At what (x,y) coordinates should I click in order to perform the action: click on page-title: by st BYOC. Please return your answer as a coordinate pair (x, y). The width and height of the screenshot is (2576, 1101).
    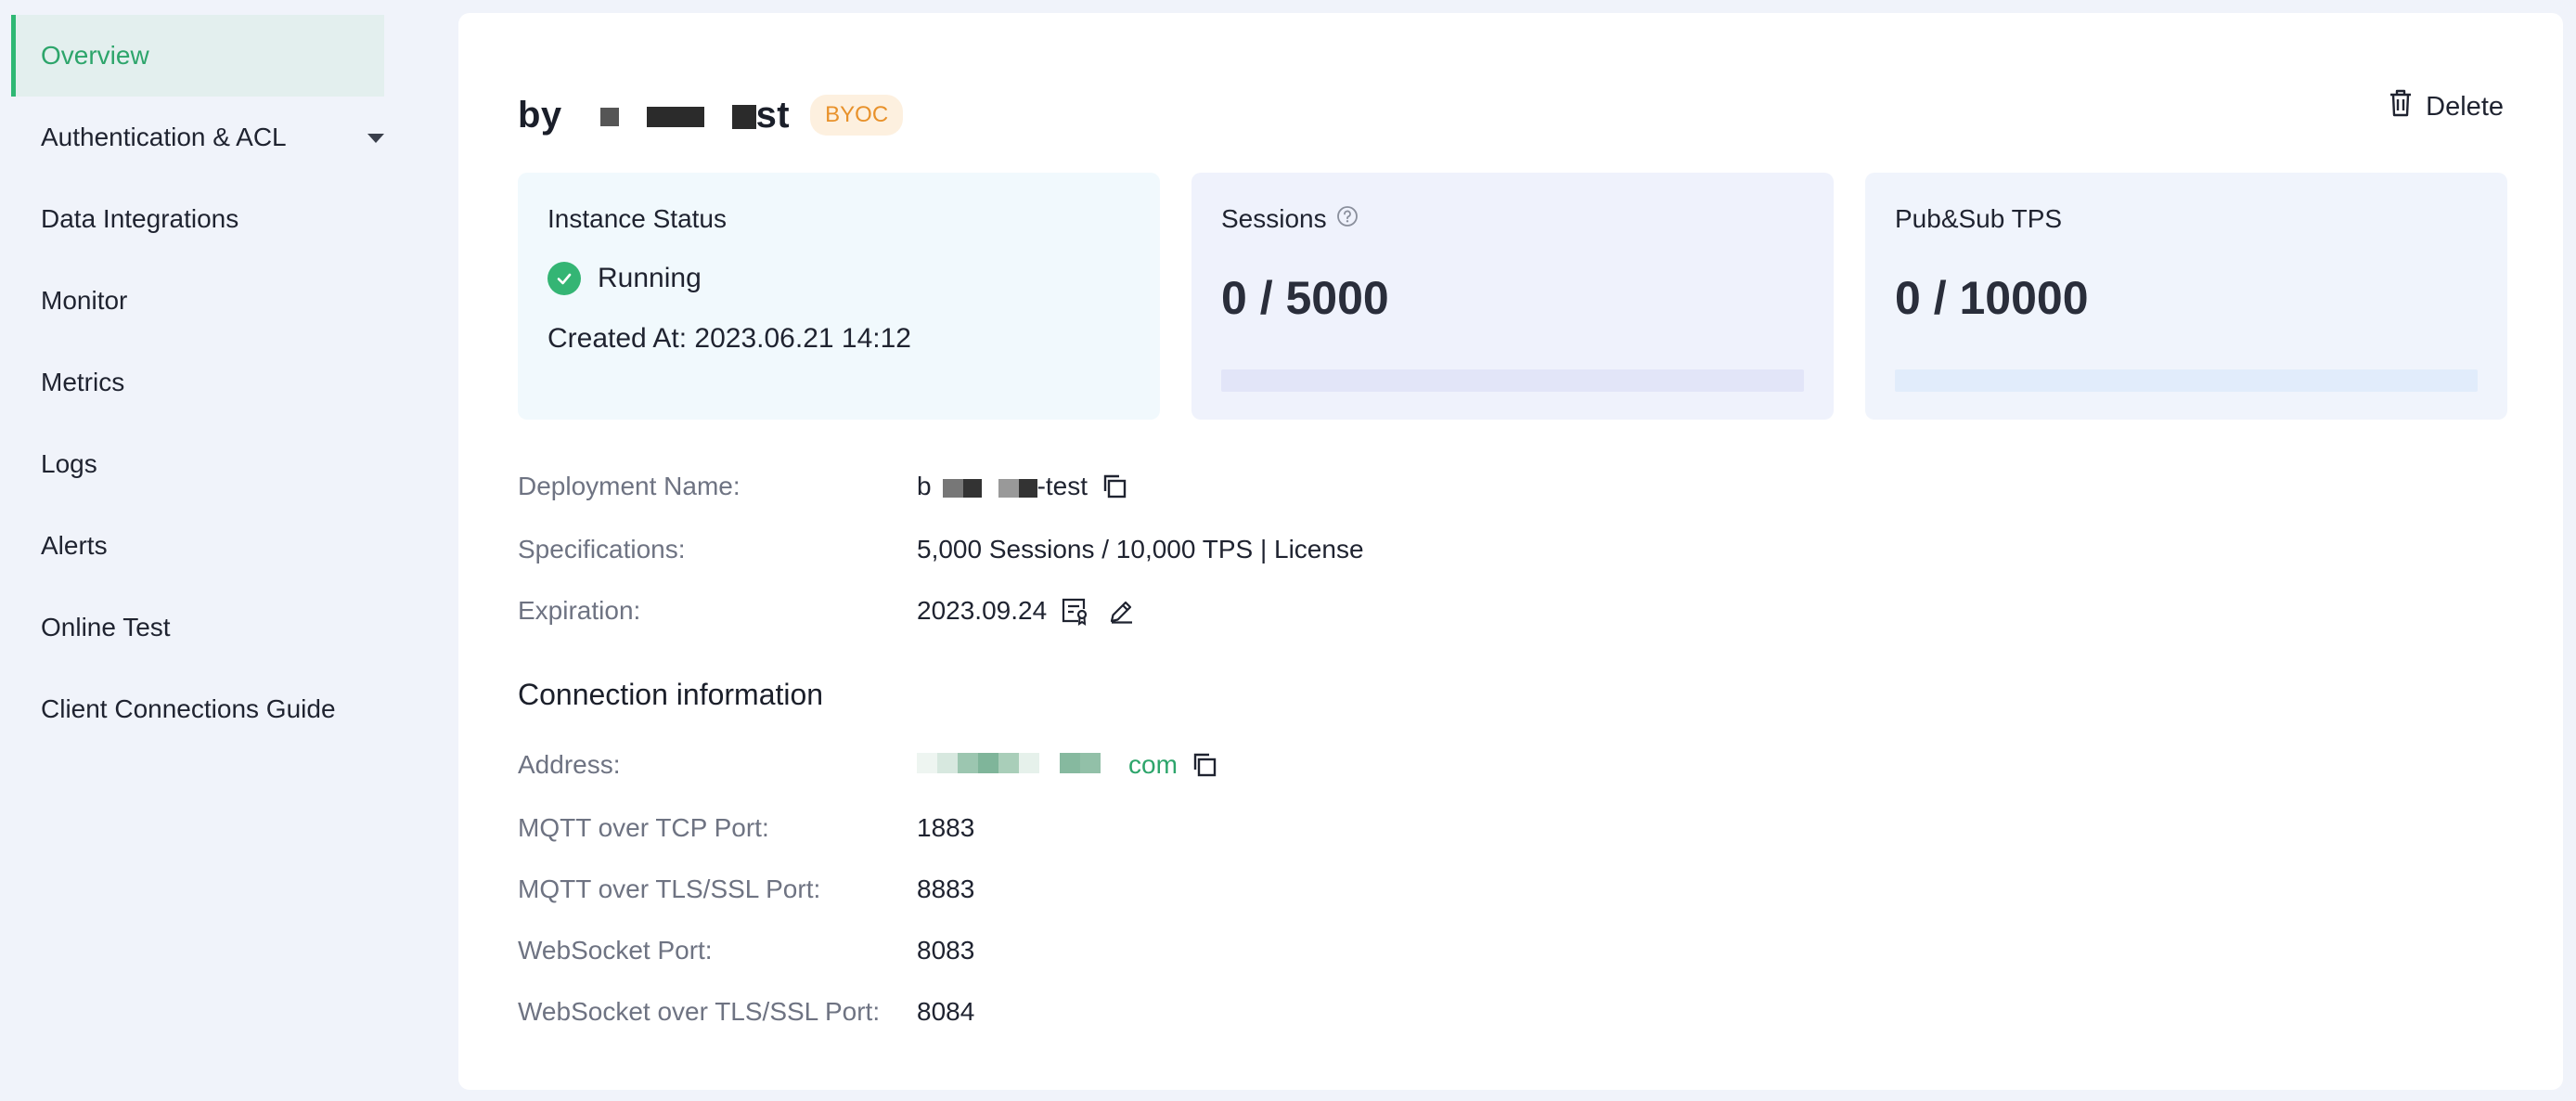
    Looking at the image, I should click on (711, 115).